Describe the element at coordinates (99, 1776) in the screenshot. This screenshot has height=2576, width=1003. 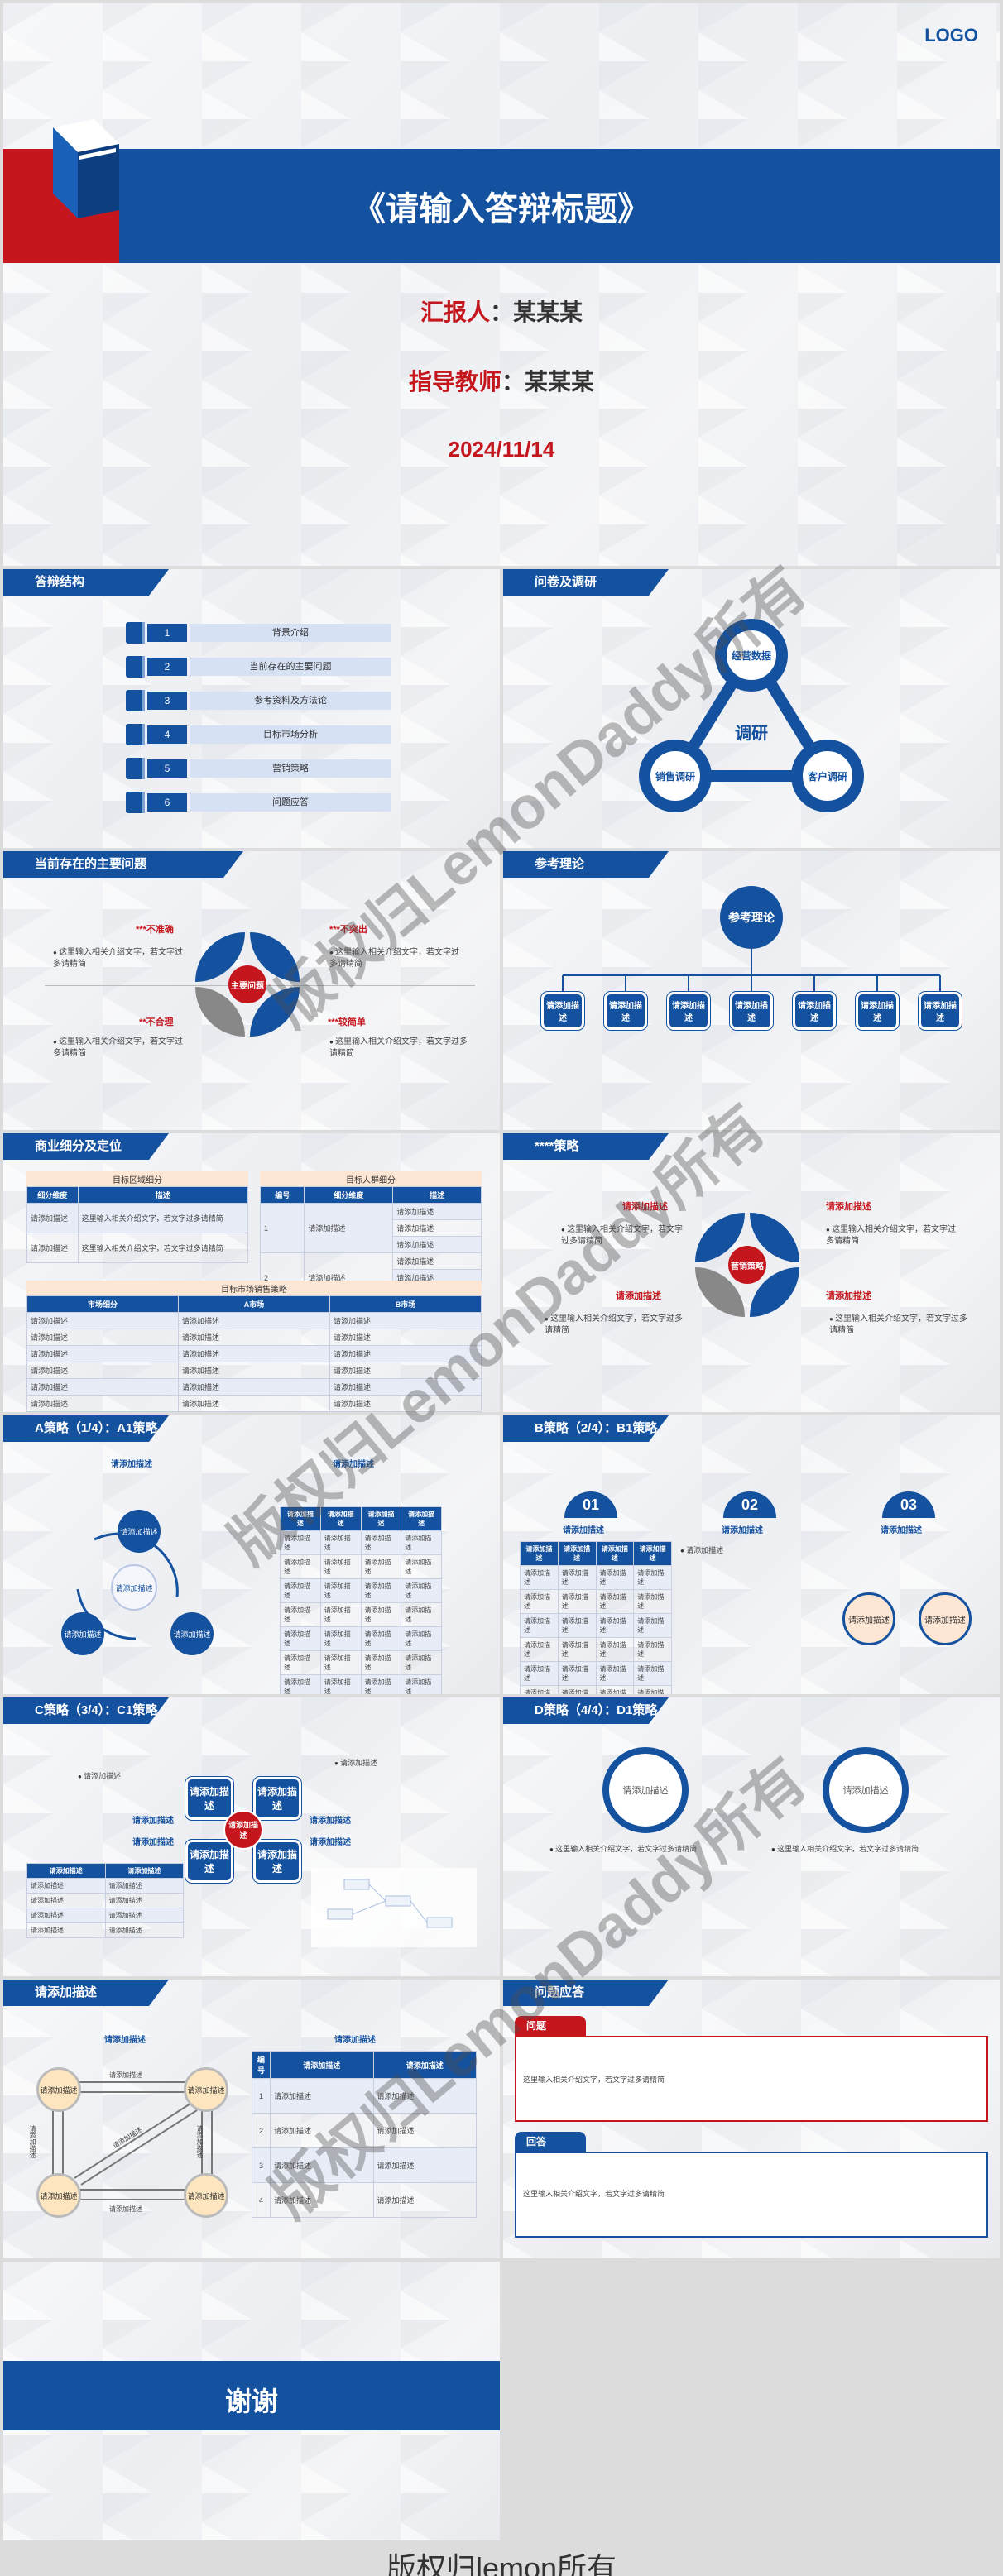
I see `c-bullet-1: 请添加描述` at that location.